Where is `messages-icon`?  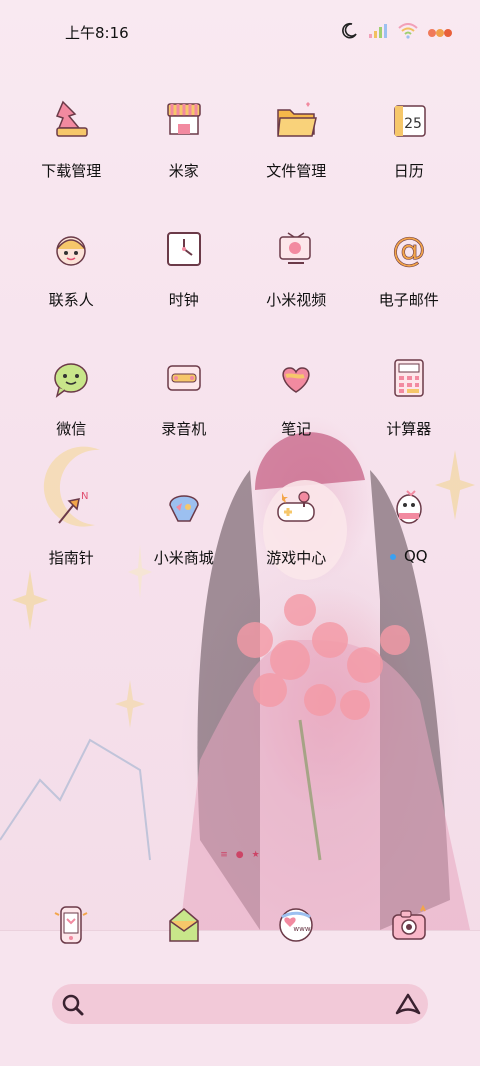 messages-icon is located at coordinates (184, 925).